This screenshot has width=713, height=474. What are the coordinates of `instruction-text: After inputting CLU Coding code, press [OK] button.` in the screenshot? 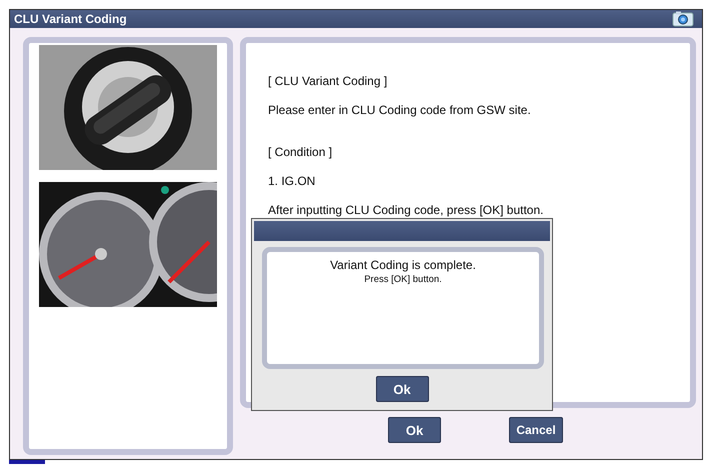 It's located at (406, 210).